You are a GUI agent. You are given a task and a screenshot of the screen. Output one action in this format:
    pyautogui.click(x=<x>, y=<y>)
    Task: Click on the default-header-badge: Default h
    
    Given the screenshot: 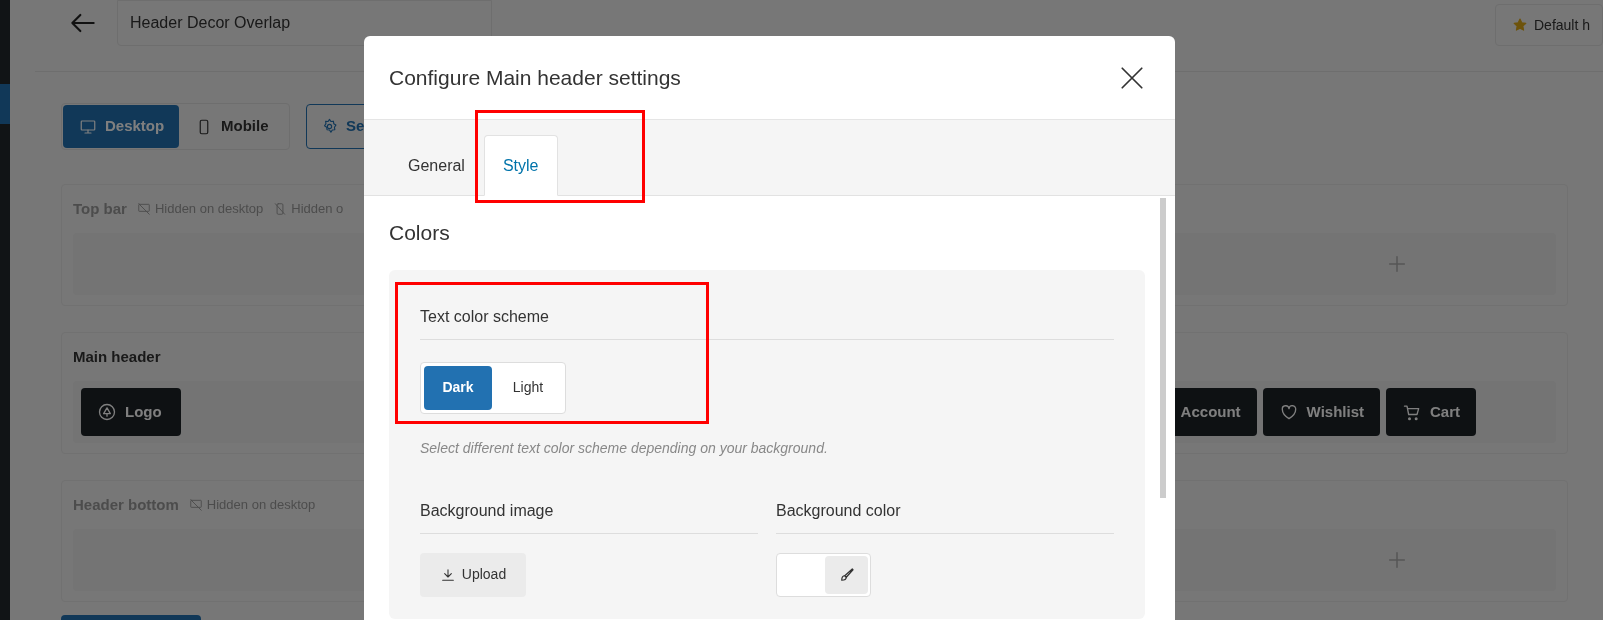 What is the action you would take?
    pyautogui.click(x=1549, y=25)
    